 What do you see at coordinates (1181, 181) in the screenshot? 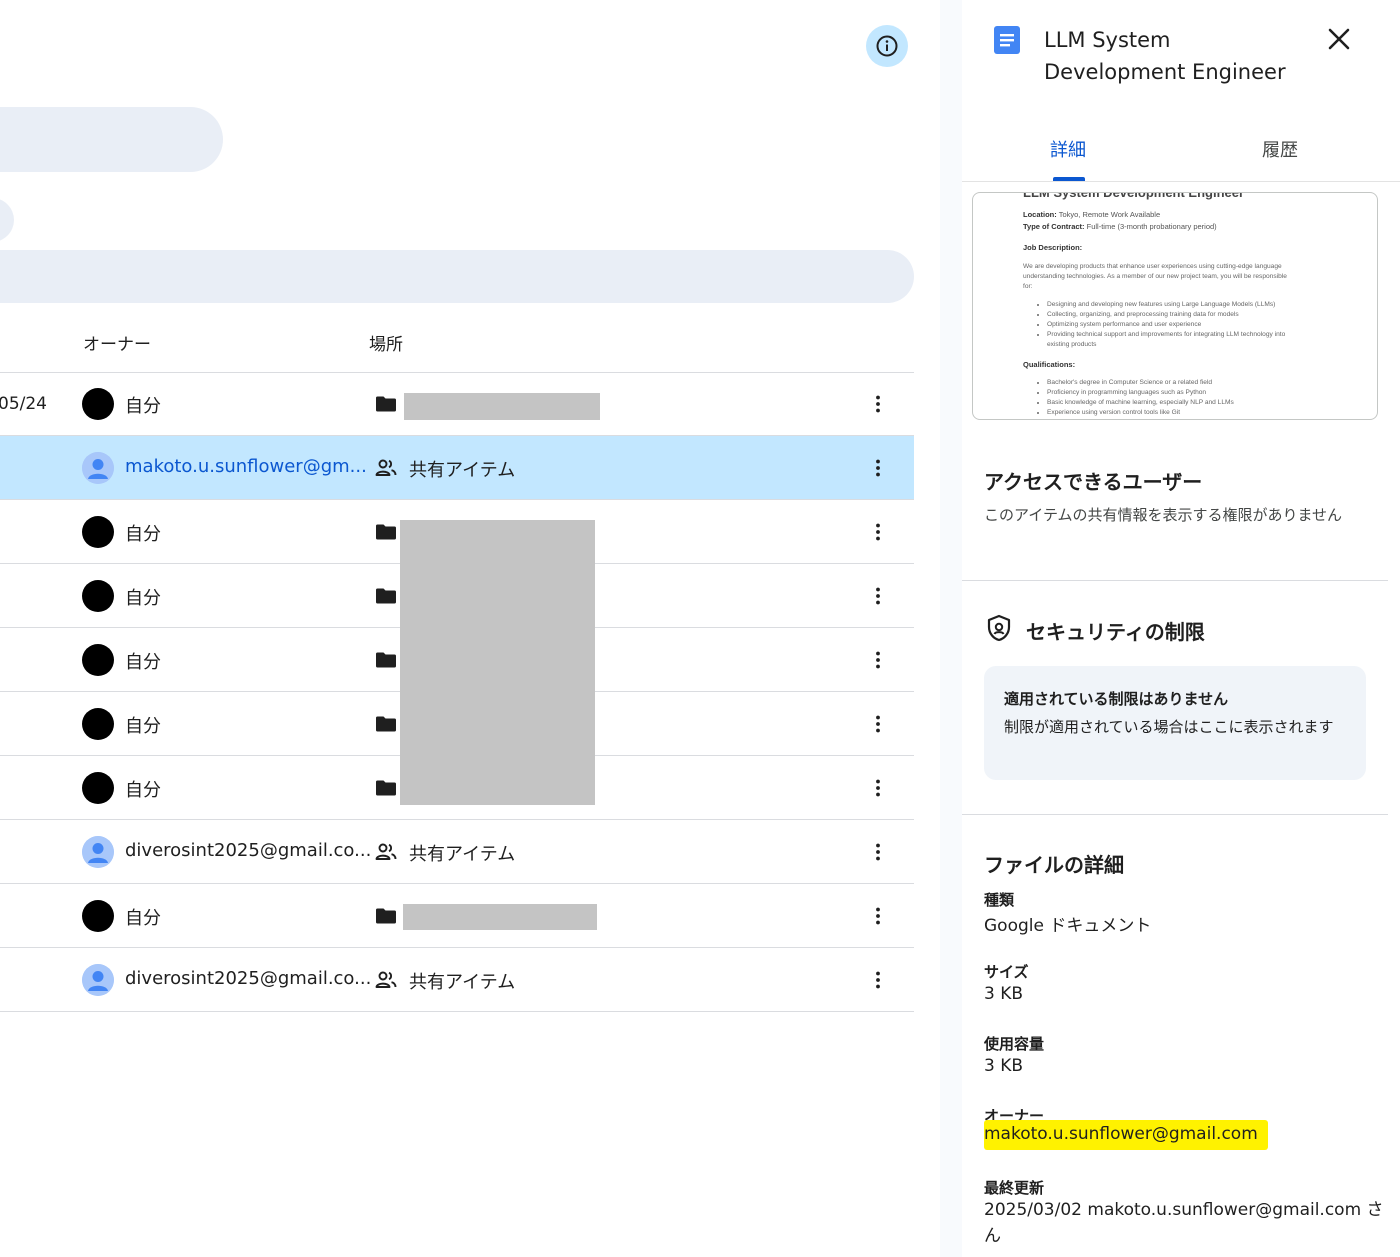
I see `tab-divider` at bounding box center [1181, 181].